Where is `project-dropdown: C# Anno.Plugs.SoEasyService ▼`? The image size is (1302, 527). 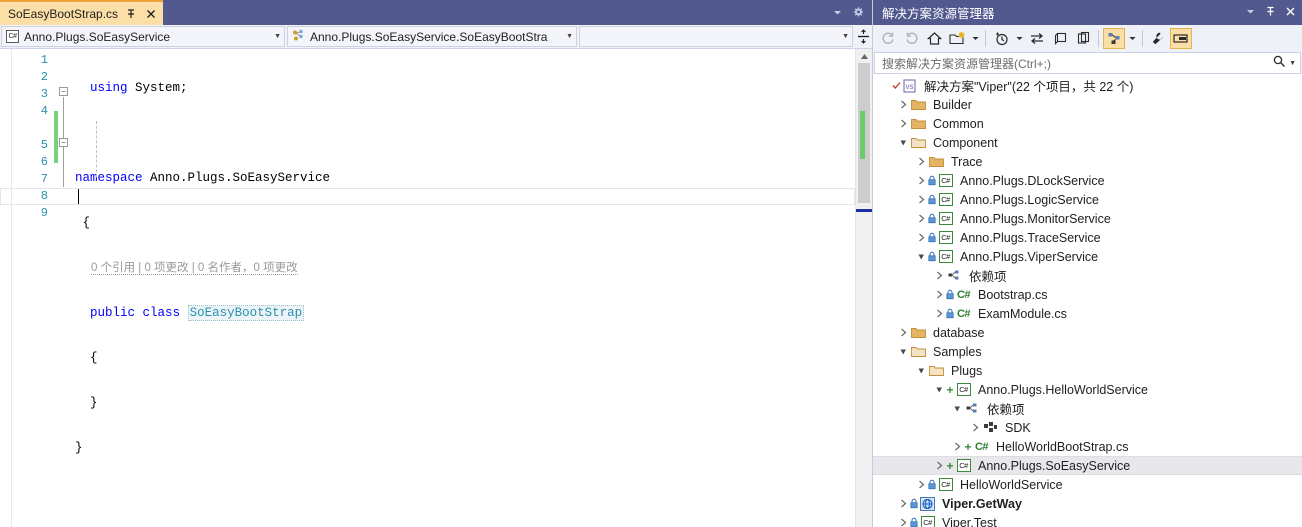 project-dropdown: C# Anno.Plugs.SoEasyService ▼ is located at coordinates (143, 36).